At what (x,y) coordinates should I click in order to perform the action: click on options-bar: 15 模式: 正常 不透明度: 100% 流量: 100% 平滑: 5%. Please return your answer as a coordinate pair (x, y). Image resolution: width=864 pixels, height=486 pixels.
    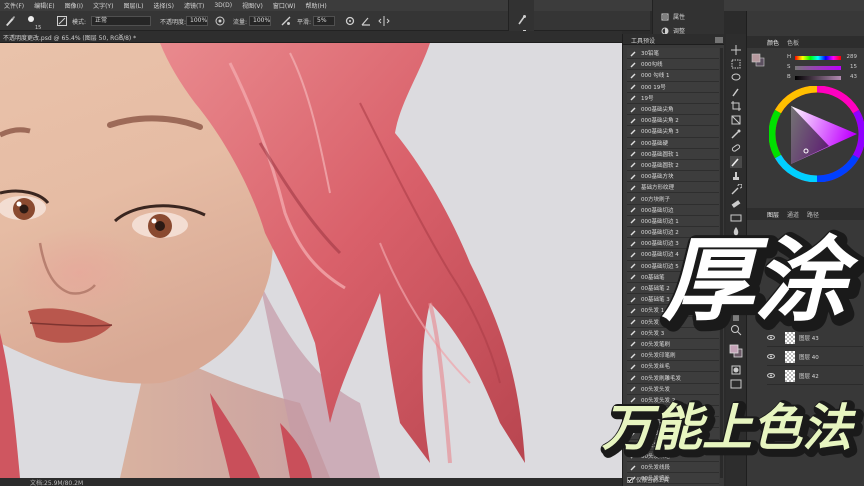
    Looking at the image, I should click on (325, 21).